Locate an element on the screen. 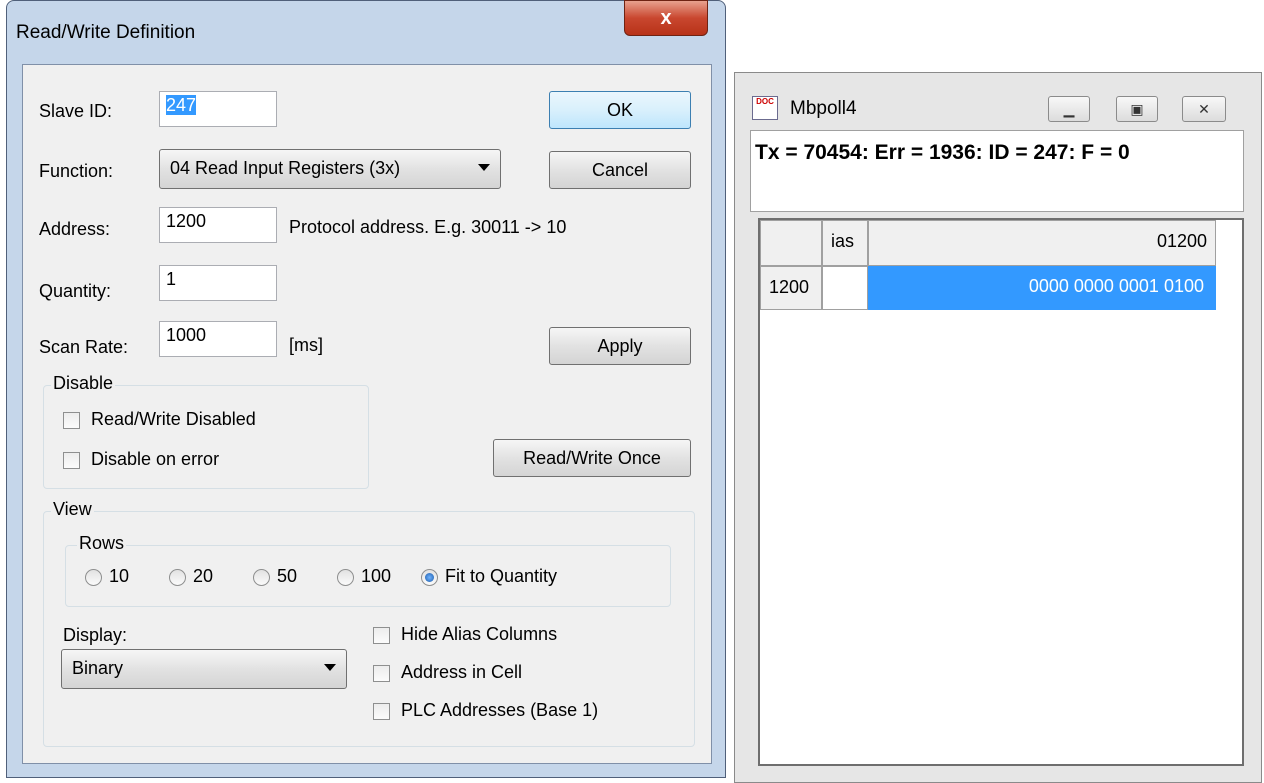 This screenshot has height=783, width=1264. plc-addresses-checkbox is located at coordinates (381, 711).